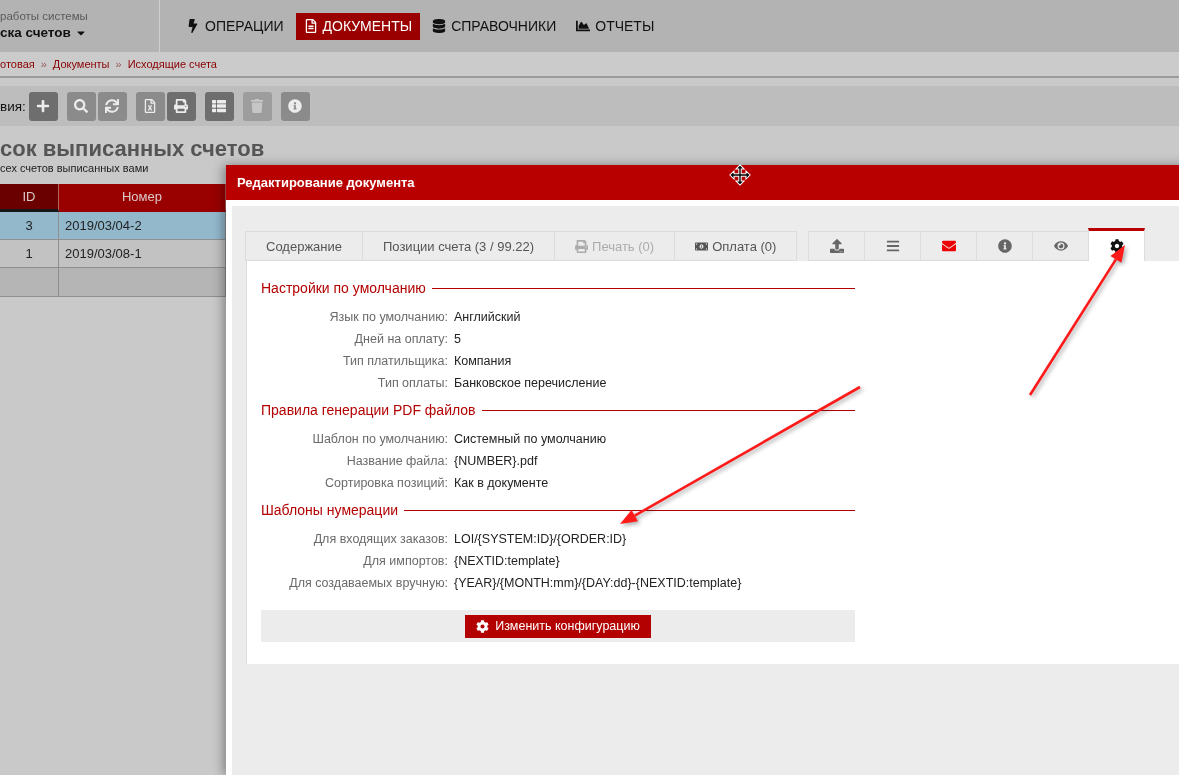 This screenshot has width=1179, height=775. I want to click on spreadsheet-file-icon, so click(150, 106).